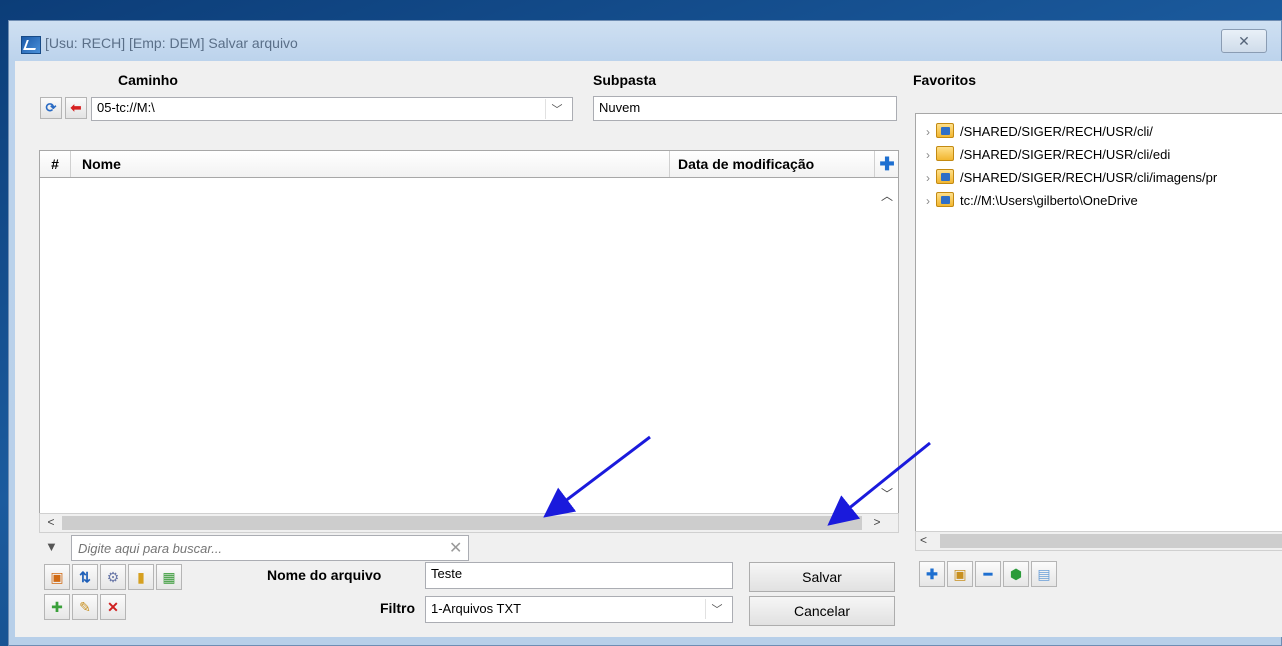 The width and height of the screenshot is (1282, 646). What do you see at coordinates (597, 476) in the screenshot?
I see `annotation-arrow-filename` at bounding box center [597, 476].